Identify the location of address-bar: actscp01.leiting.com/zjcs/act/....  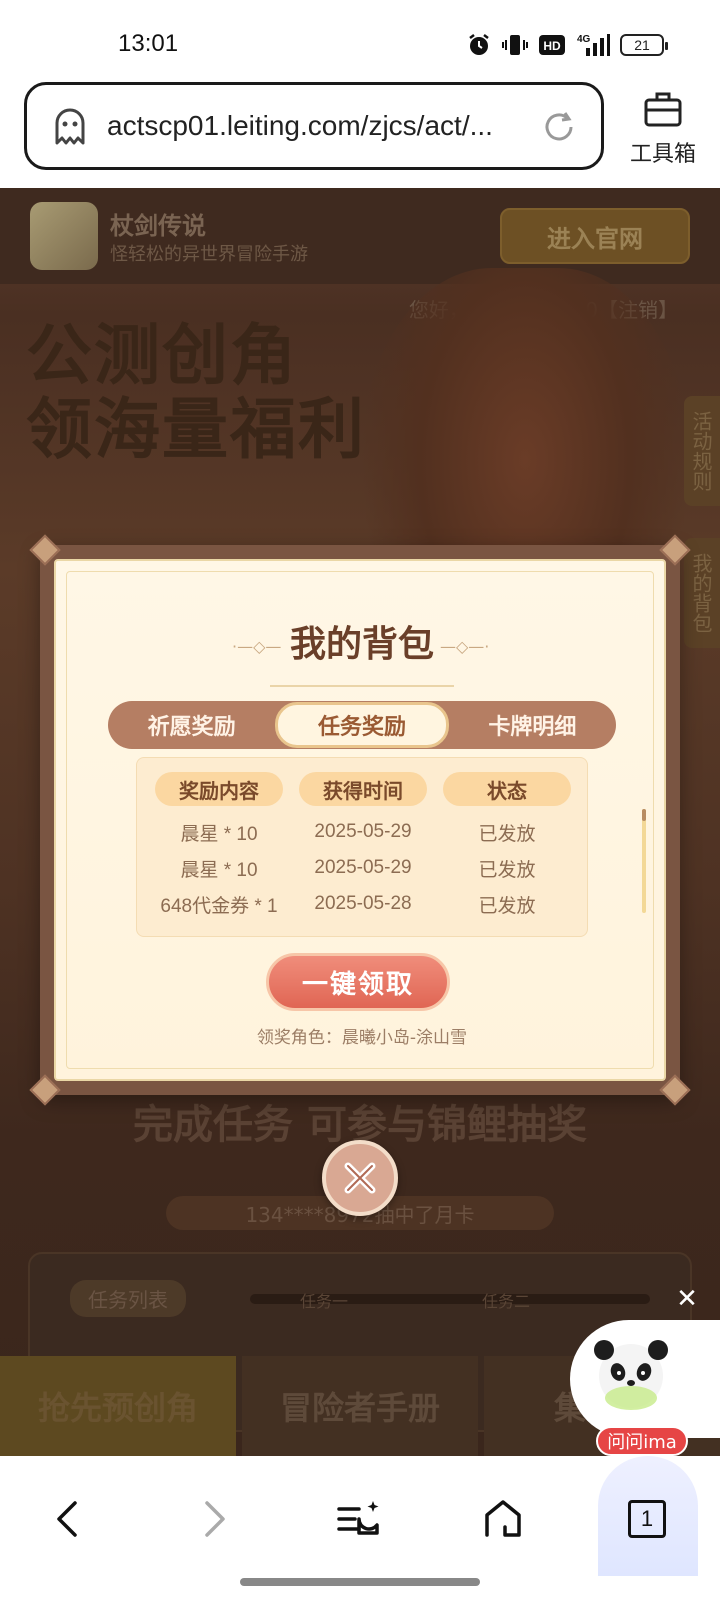
(314, 126).